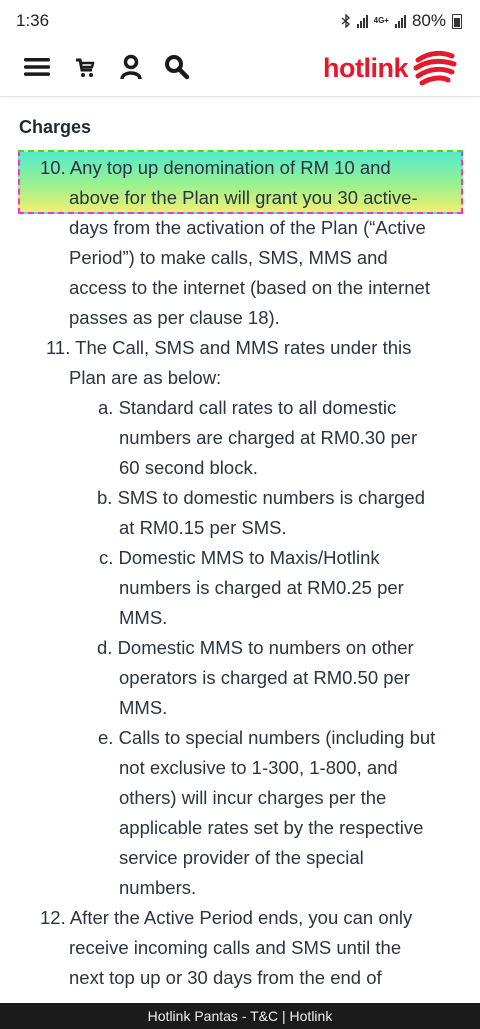 This screenshot has width=480, height=1029. What do you see at coordinates (33, 20) in the screenshot?
I see `status-time: 1:36` at bounding box center [33, 20].